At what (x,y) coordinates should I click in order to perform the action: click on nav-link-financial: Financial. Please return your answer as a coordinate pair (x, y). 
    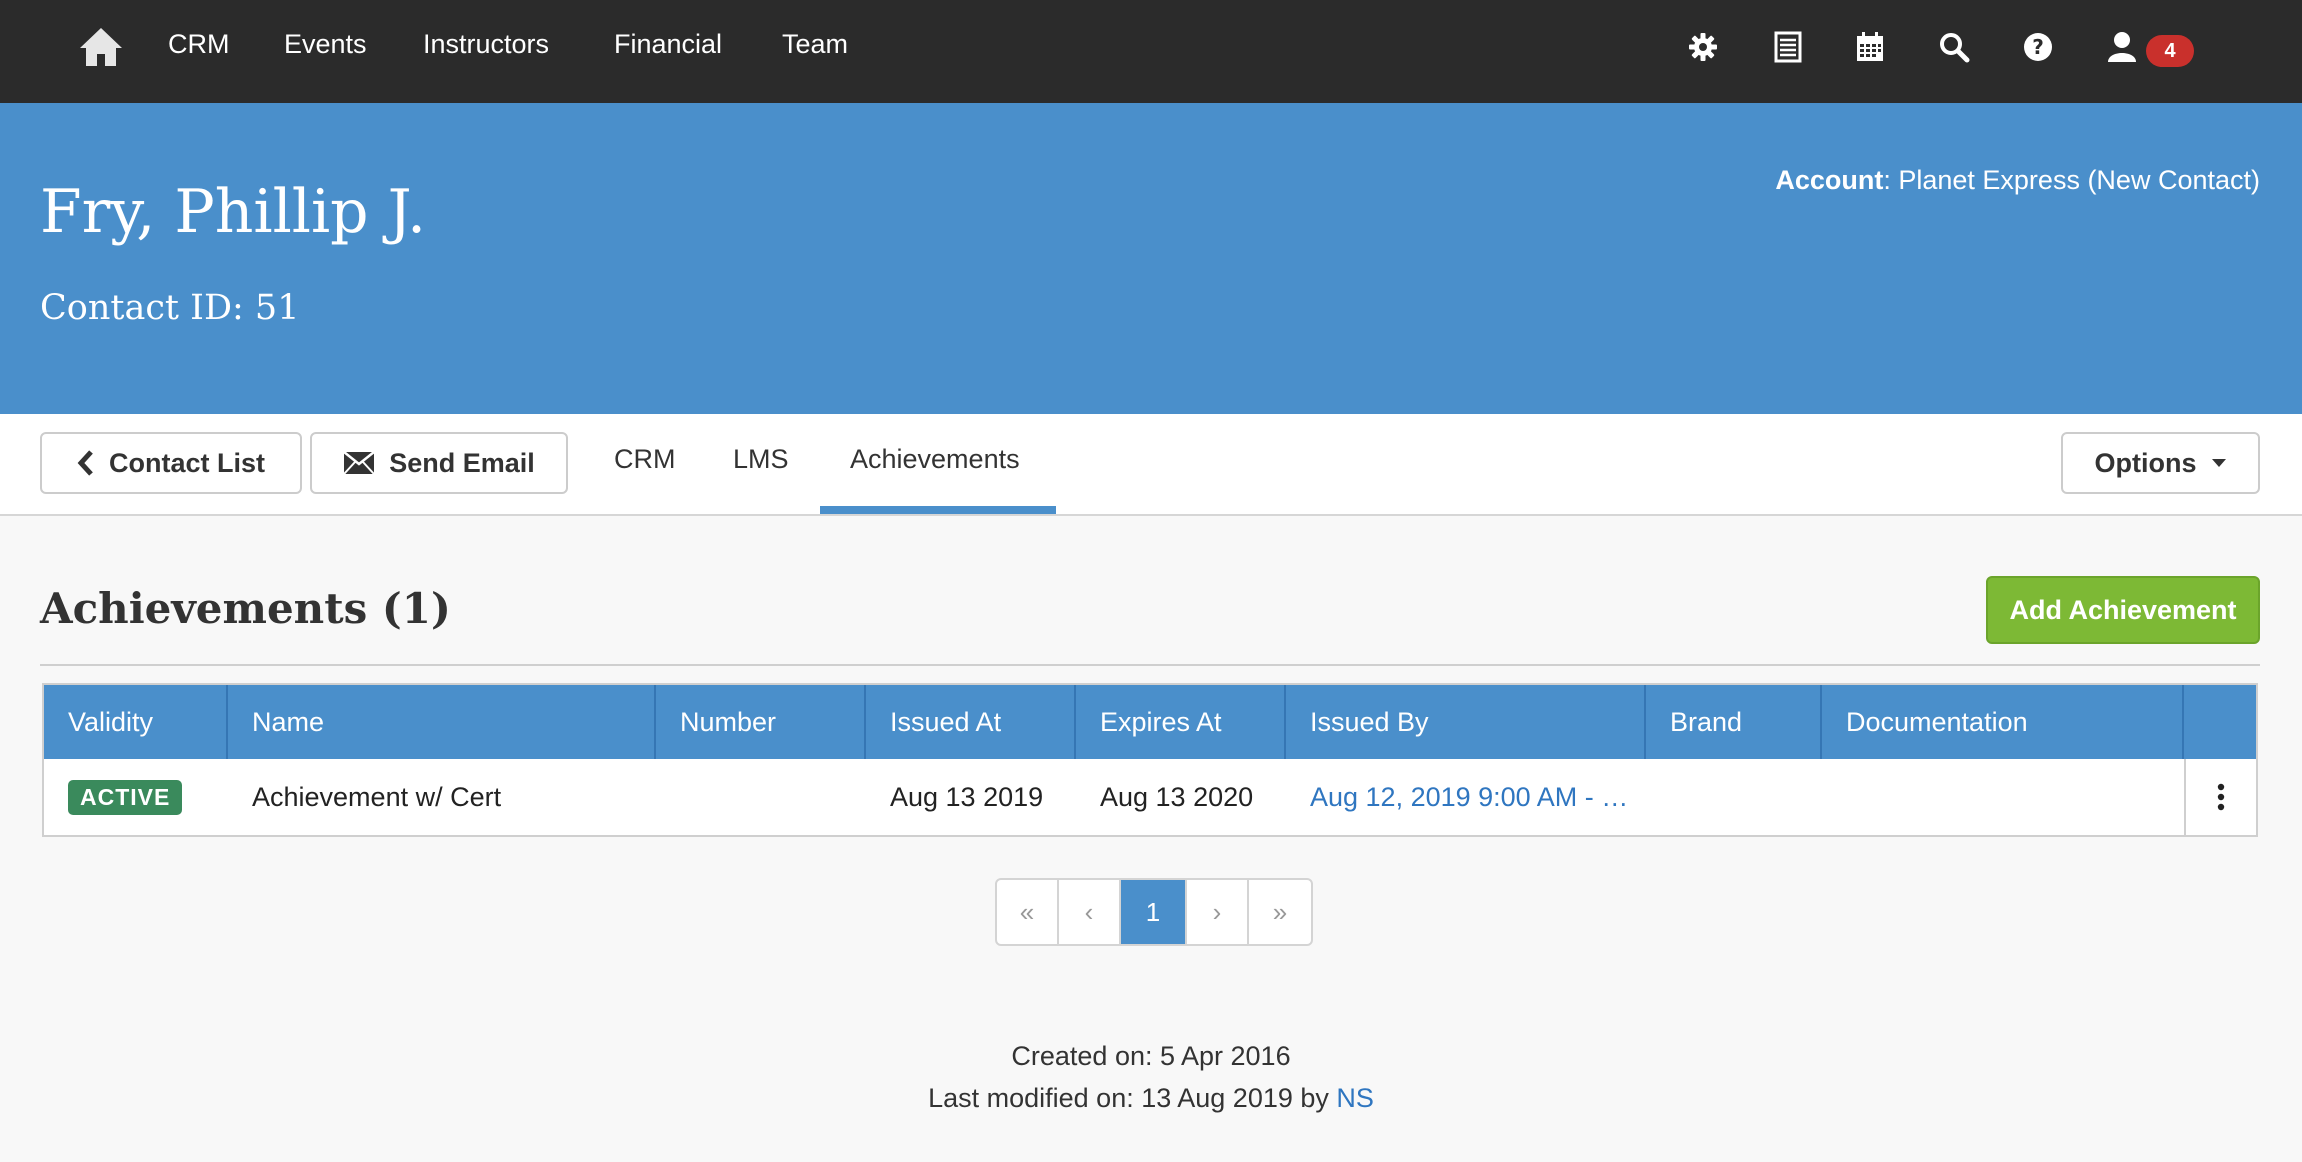
    Looking at the image, I should click on (668, 44).